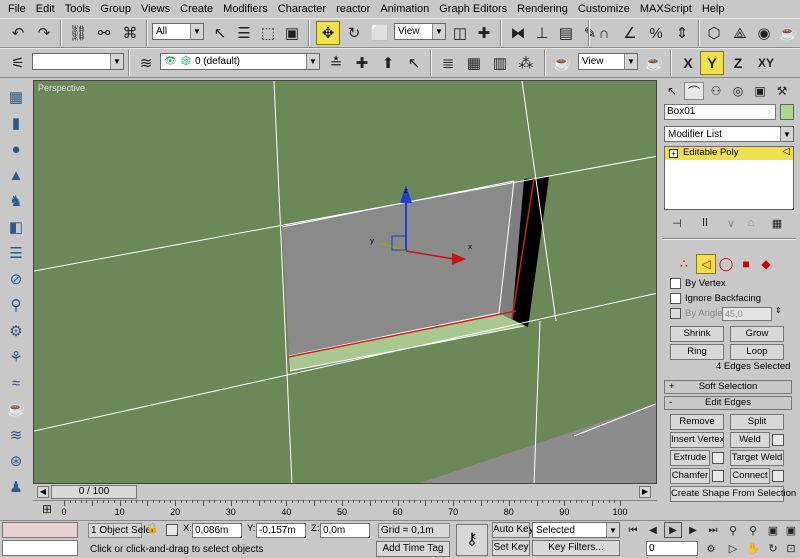 The height and width of the screenshot is (558, 800). What do you see at coordinates (16, 175) in the screenshot?
I see `cone-icon: ▲` at bounding box center [16, 175].